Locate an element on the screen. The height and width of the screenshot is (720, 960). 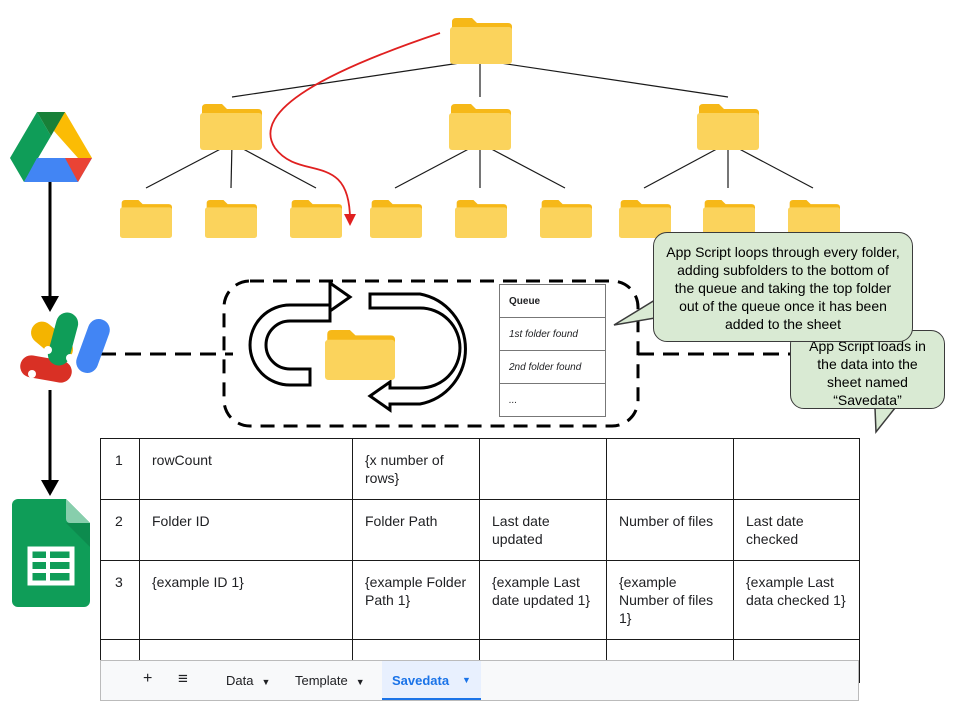
queue-header: Queue is located at coordinates (552, 301).